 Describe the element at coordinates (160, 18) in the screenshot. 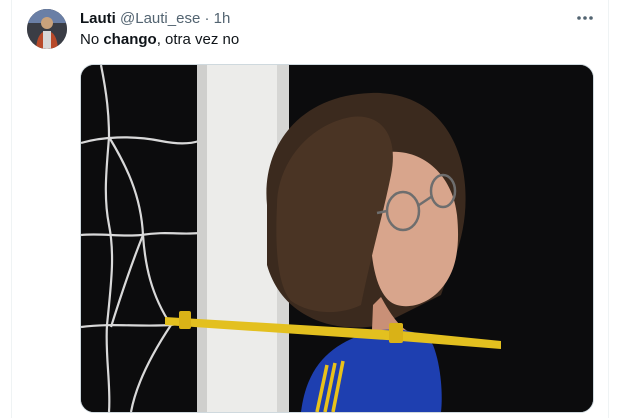

I see `author-handle: @Lauti_ese` at that location.